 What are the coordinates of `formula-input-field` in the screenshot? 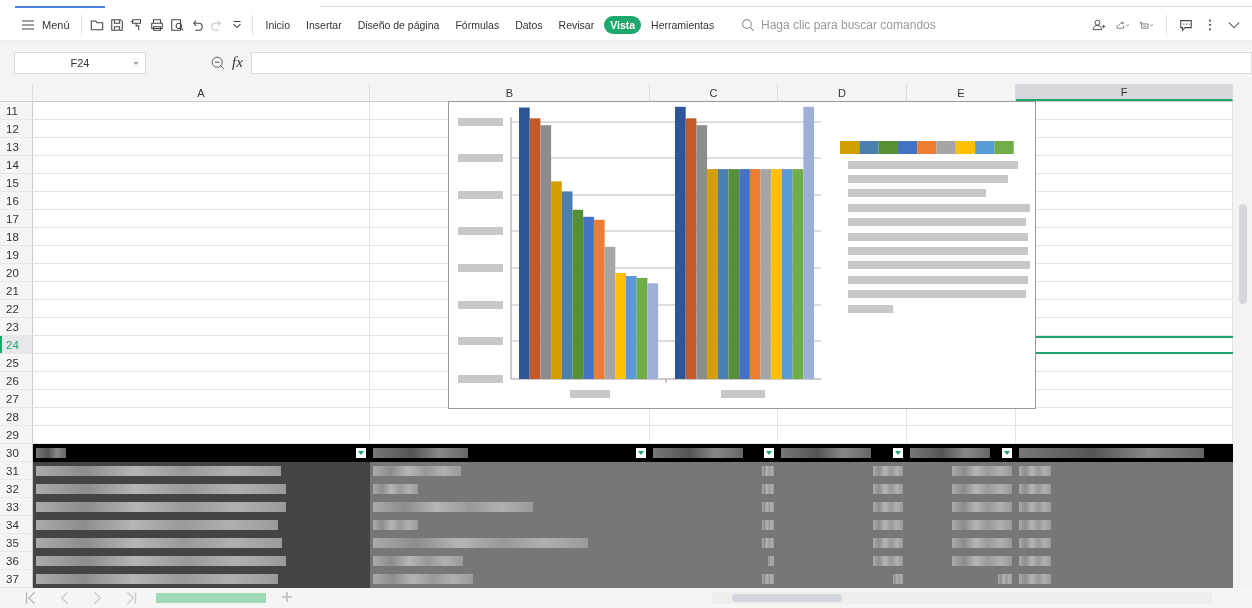 It's located at (751, 62).